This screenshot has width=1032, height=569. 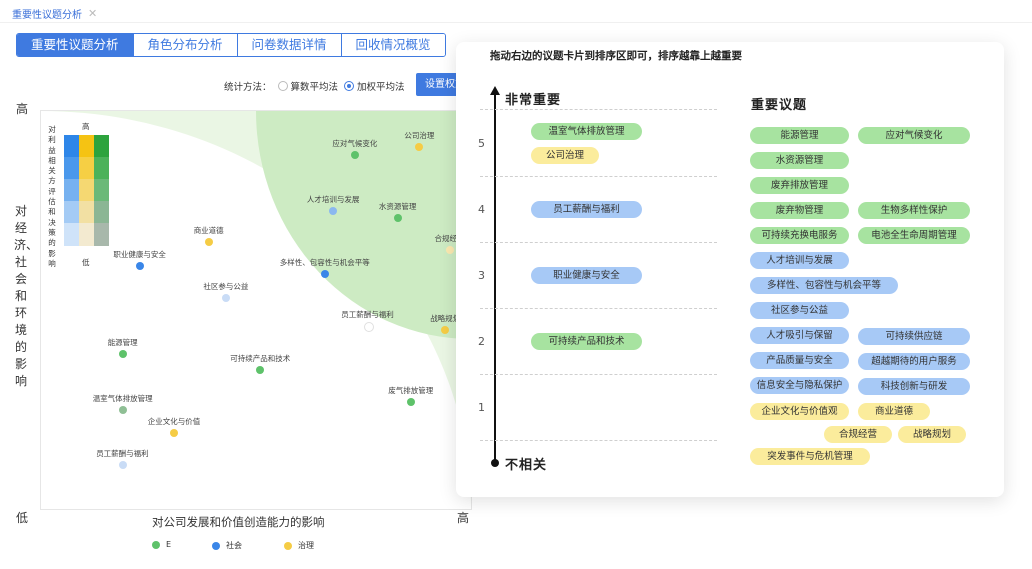 What do you see at coordinates (86, 262) in the screenshot?
I see `heatmap-legend-low: 低` at bounding box center [86, 262].